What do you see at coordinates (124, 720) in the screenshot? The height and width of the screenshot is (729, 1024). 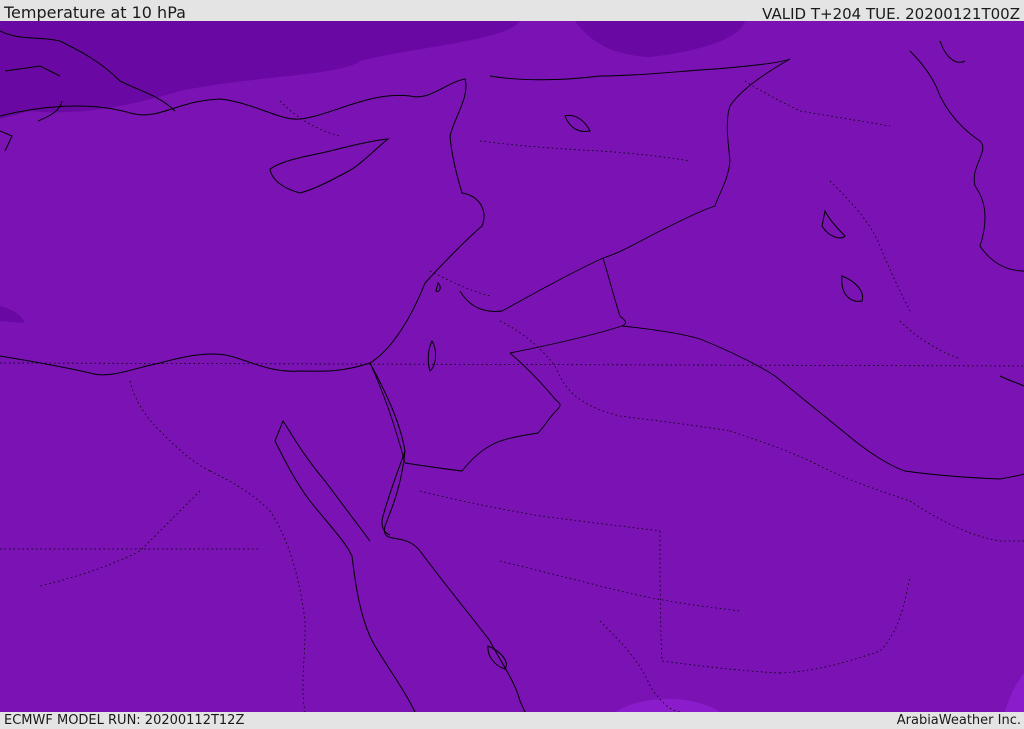 I see `model-run-label: ECMWF MODEL RUN: 20200112T12Z` at bounding box center [124, 720].